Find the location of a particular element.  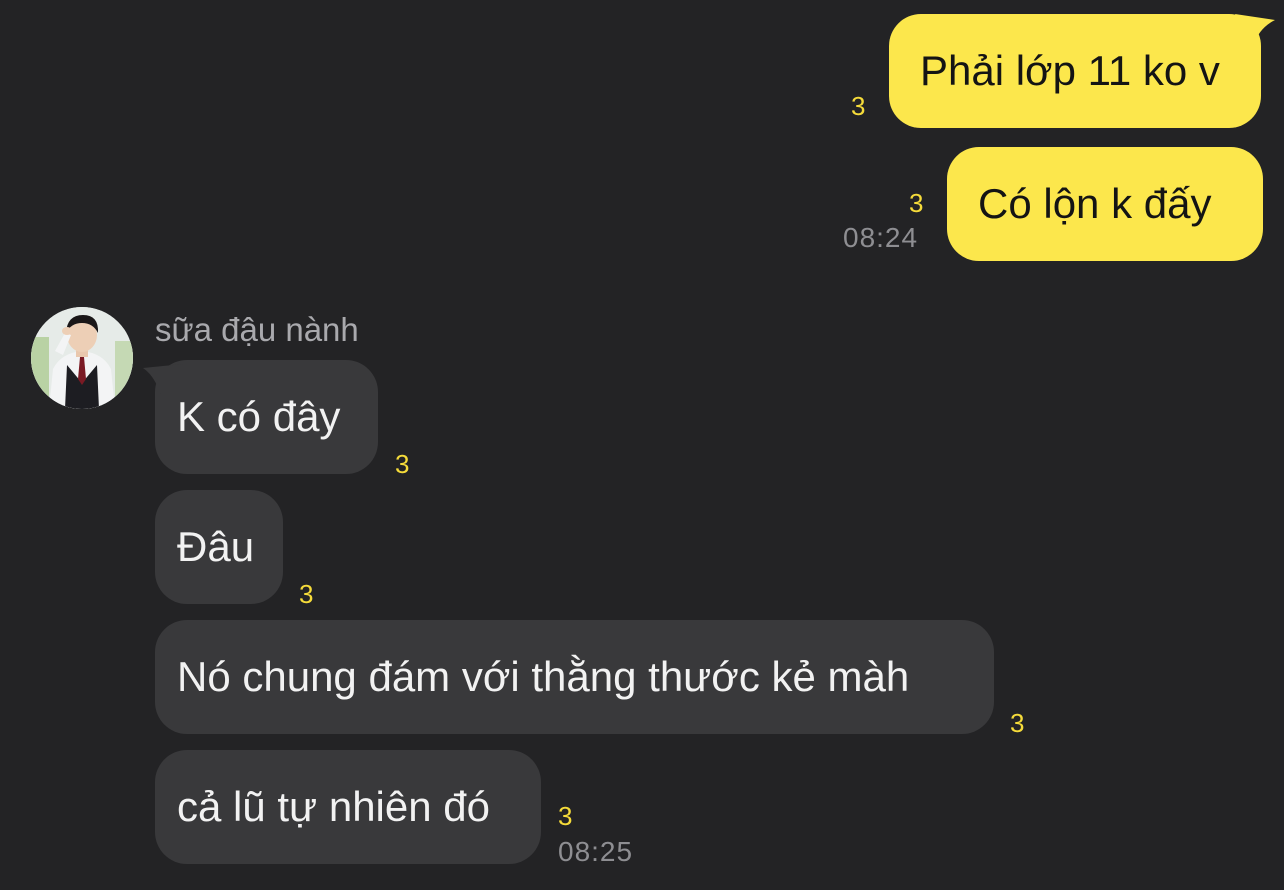

message-text: cả lũ tự nhiên đó is located at coordinates (333, 806).